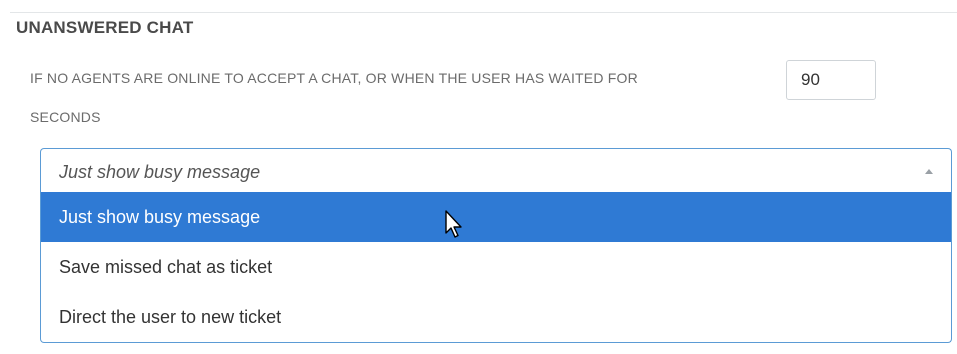 This screenshot has height=354, width=957. I want to click on option-direct-user-to-new-ticket: Direct the user to new ticket, so click(496, 317).